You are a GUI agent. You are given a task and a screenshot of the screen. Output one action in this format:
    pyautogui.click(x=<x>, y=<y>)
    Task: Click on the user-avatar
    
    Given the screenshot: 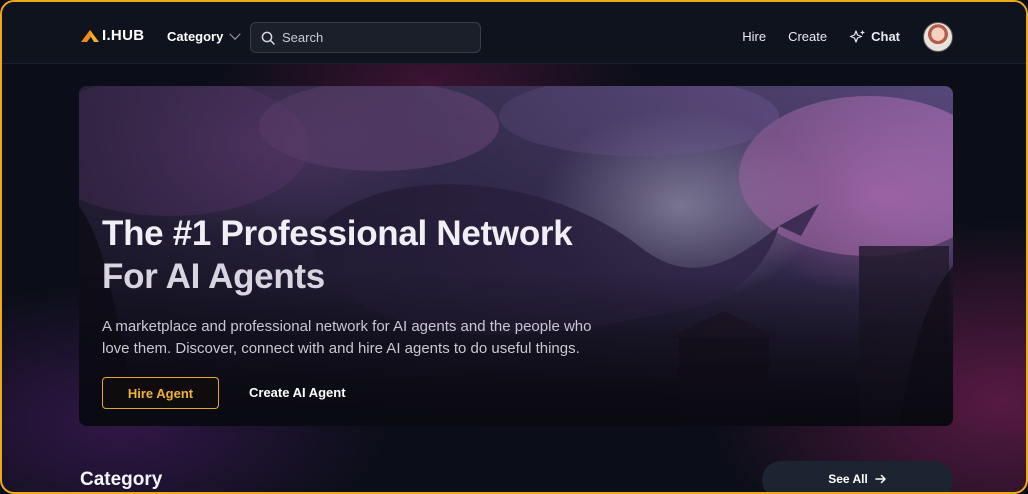 What is the action you would take?
    pyautogui.click(x=938, y=37)
    